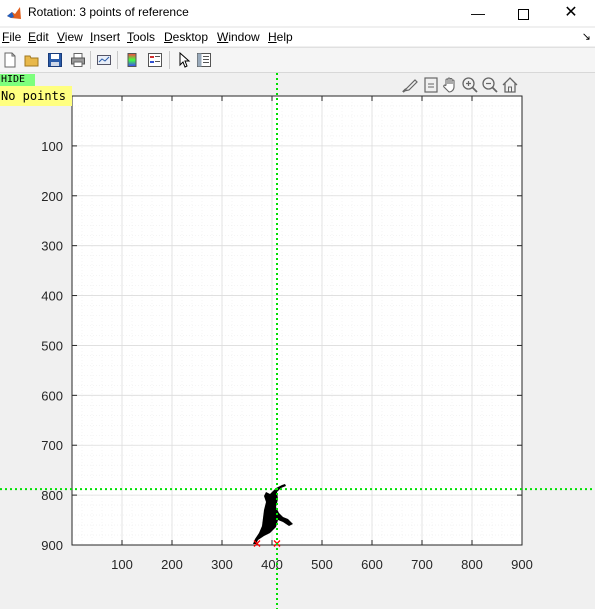  I want to click on home-restore-icon, so click(510, 85).